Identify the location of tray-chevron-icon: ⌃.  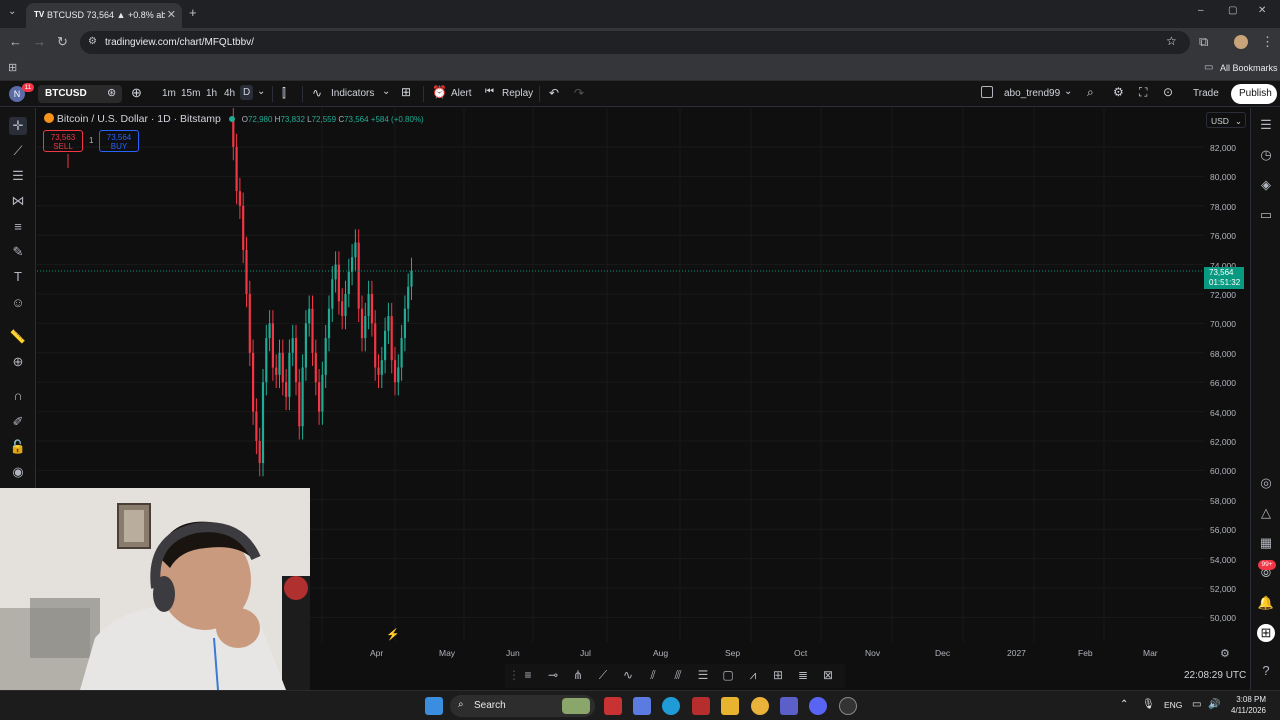
(1124, 704).